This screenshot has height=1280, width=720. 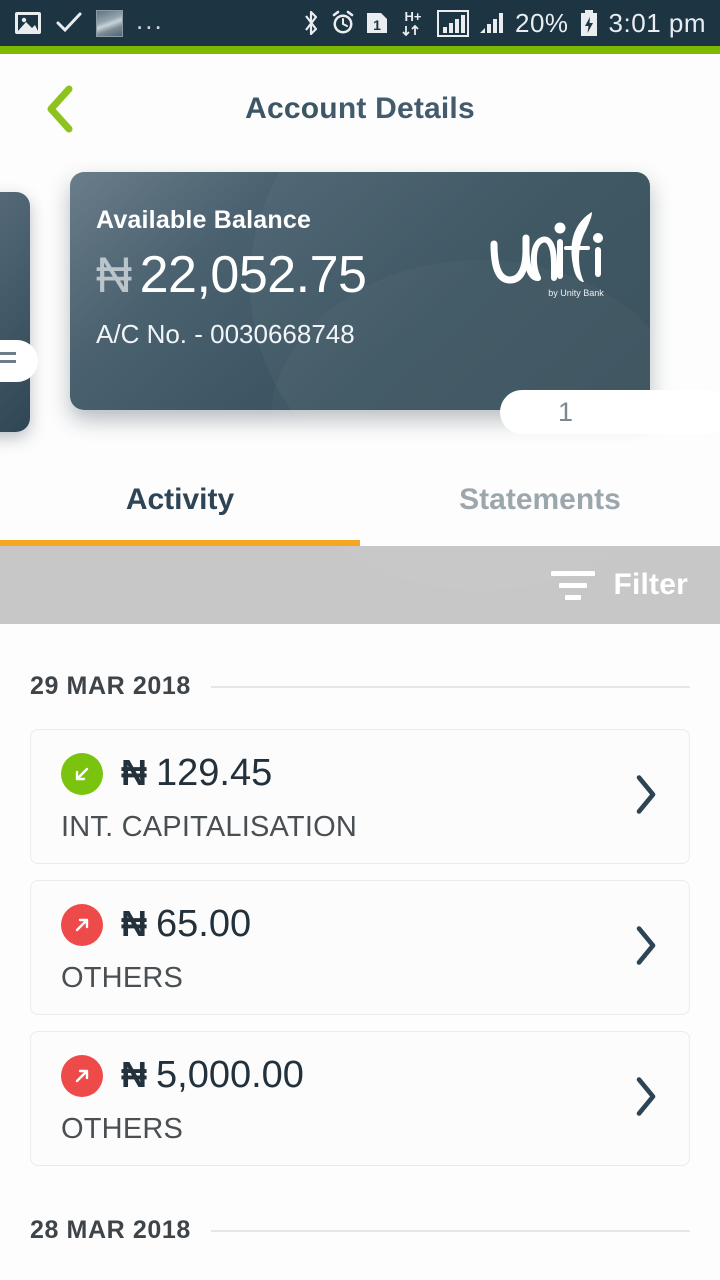 I want to click on transaction-amount-row: ₦ 65.00, so click(x=362, y=924).